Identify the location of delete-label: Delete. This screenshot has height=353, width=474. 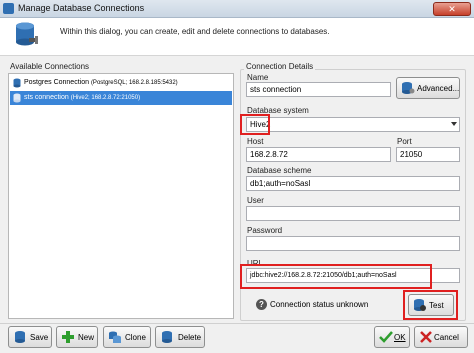
(190, 337).